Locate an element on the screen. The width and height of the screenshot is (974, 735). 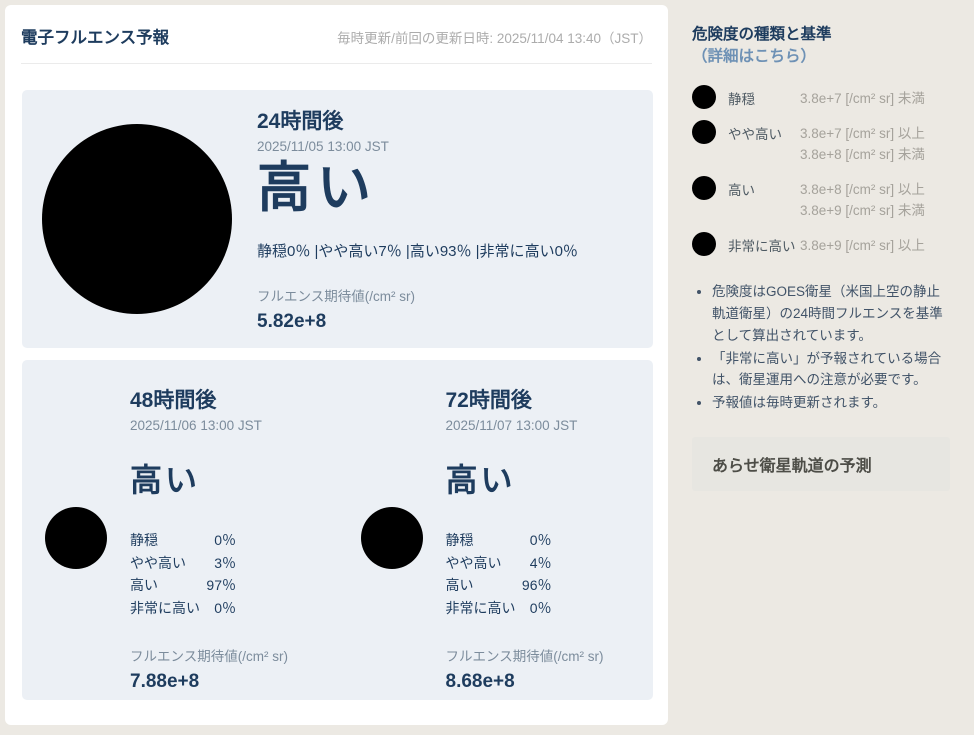
forecast-datetime: 2025/11/05 13:00 JST is located at coordinates (323, 146).